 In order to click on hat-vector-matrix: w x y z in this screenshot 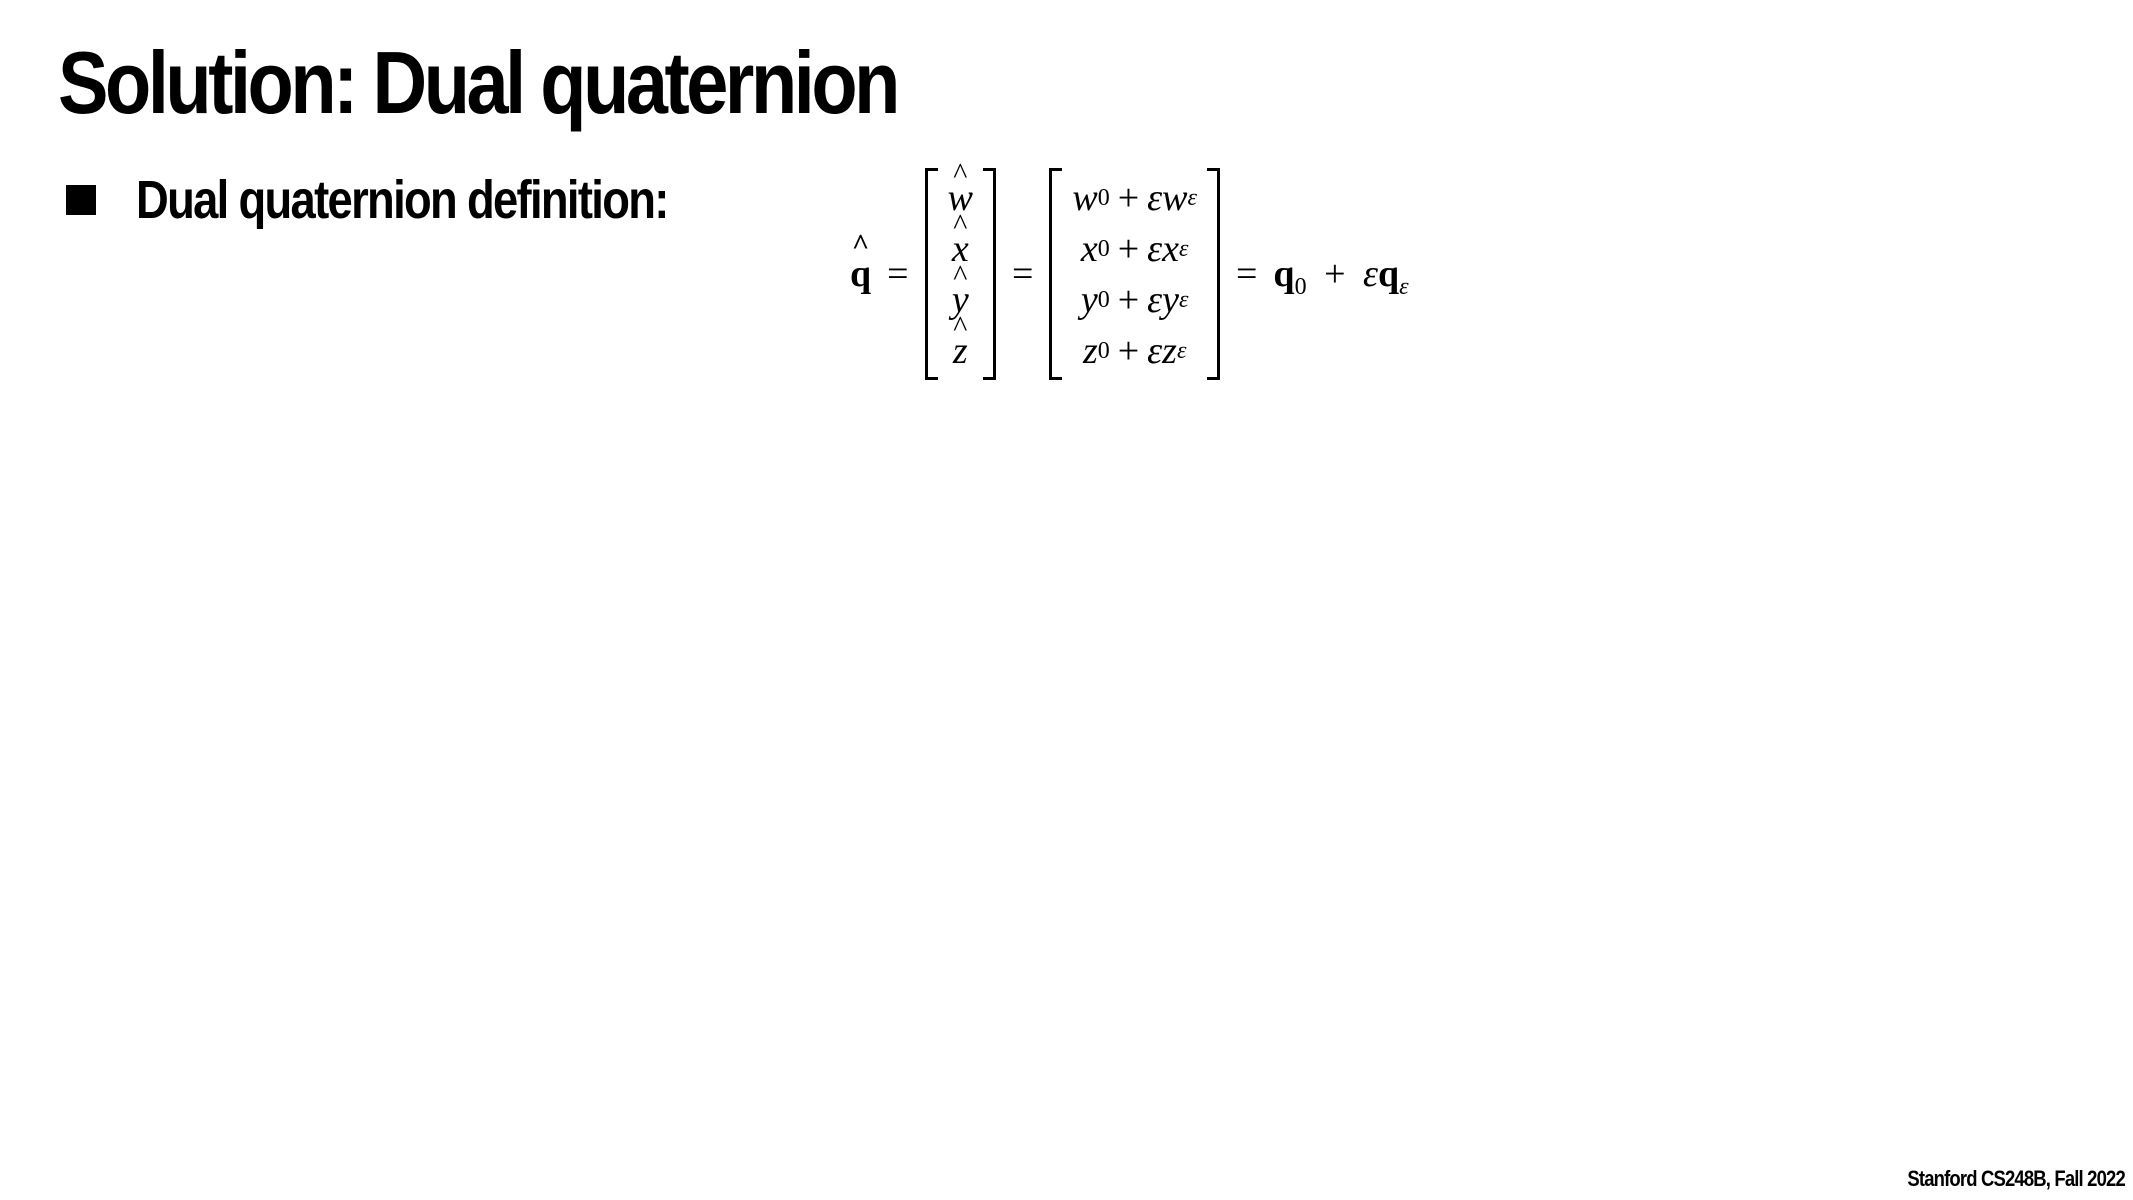, I will do `click(960, 274)`.